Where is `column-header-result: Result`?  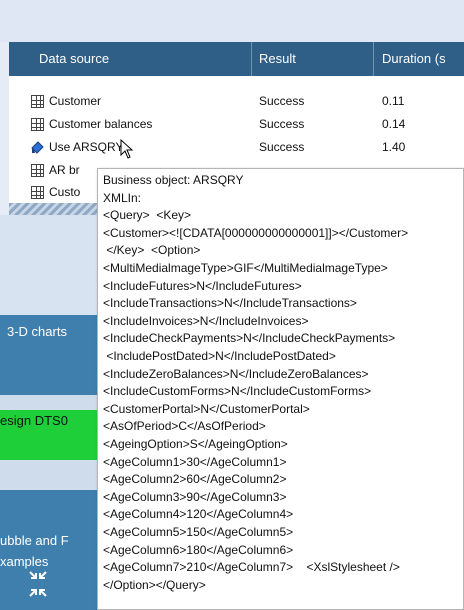 column-header-result: Result is located at coordinates (277, 58).